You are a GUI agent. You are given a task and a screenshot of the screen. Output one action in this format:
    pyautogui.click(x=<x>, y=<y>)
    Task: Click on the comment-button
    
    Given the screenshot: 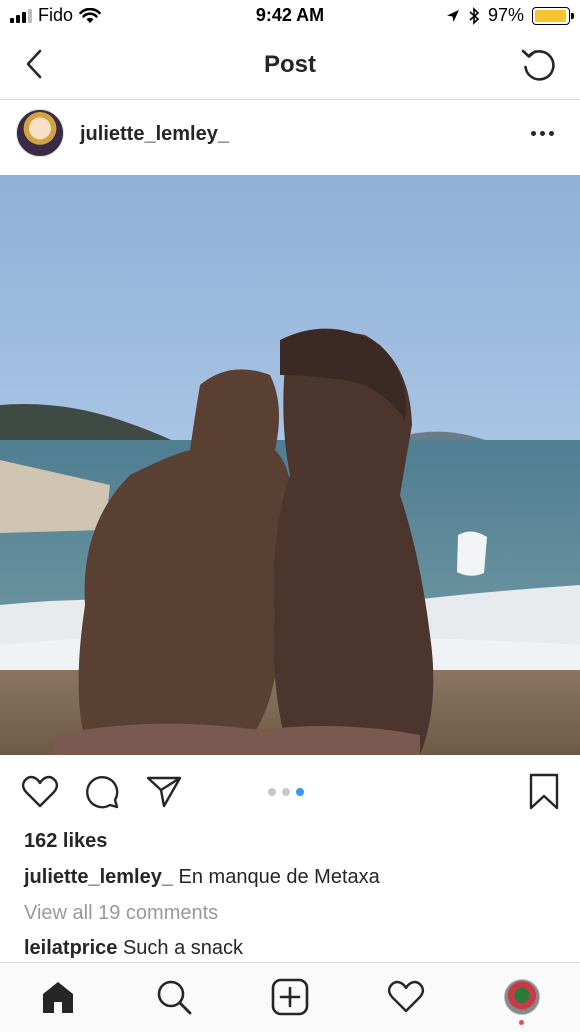 What is the action you would take?
    pyautogui.click(x=102, y=792)
    